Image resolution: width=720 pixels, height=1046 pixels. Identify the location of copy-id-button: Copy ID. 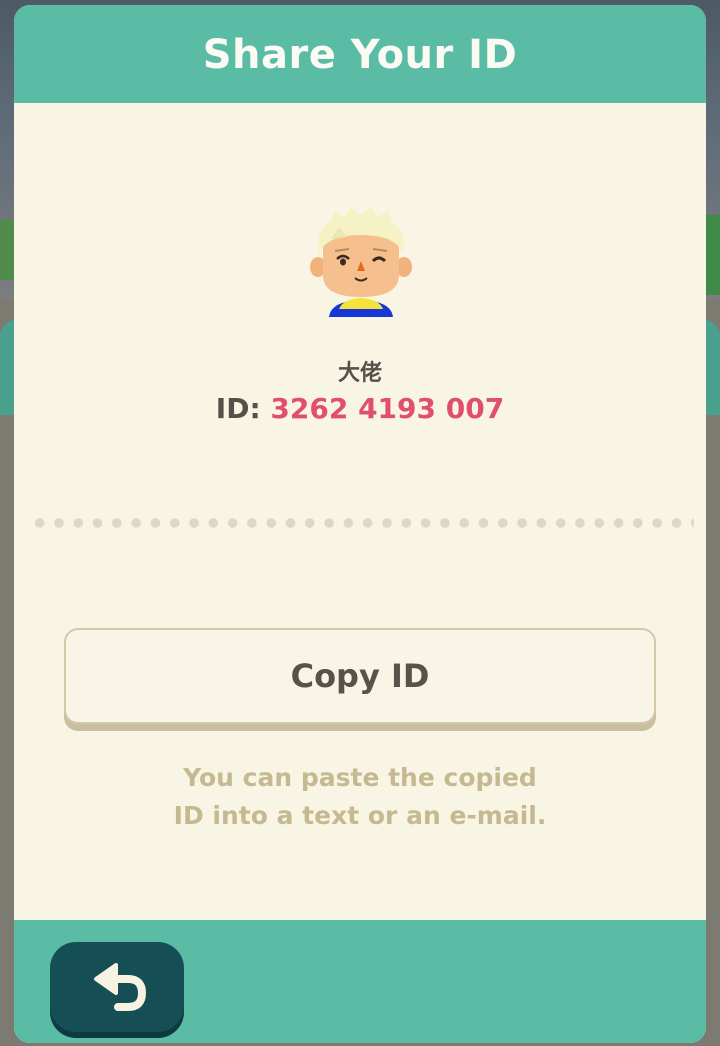
(360, 676).